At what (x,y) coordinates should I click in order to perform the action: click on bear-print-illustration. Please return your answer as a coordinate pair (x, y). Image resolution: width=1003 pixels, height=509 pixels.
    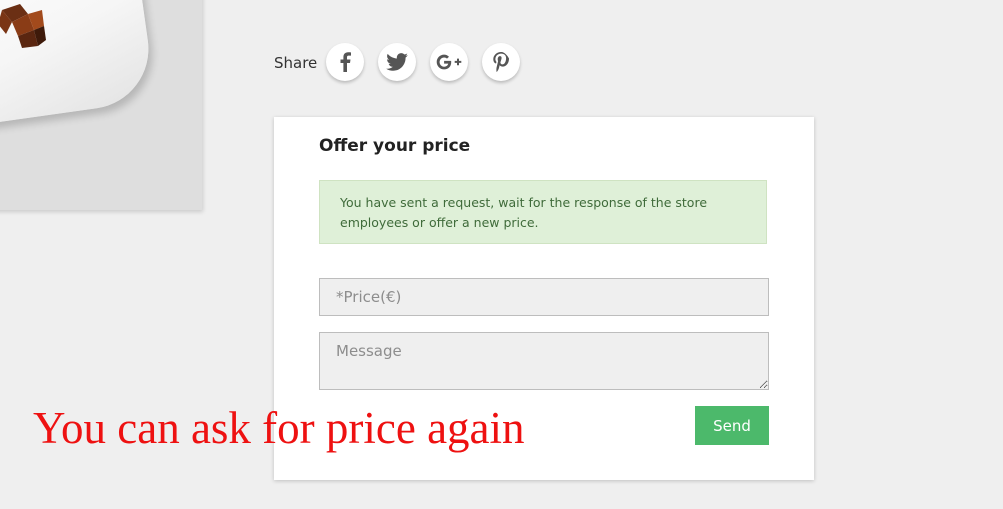
    Looking at the image, I should click on (23, 26).